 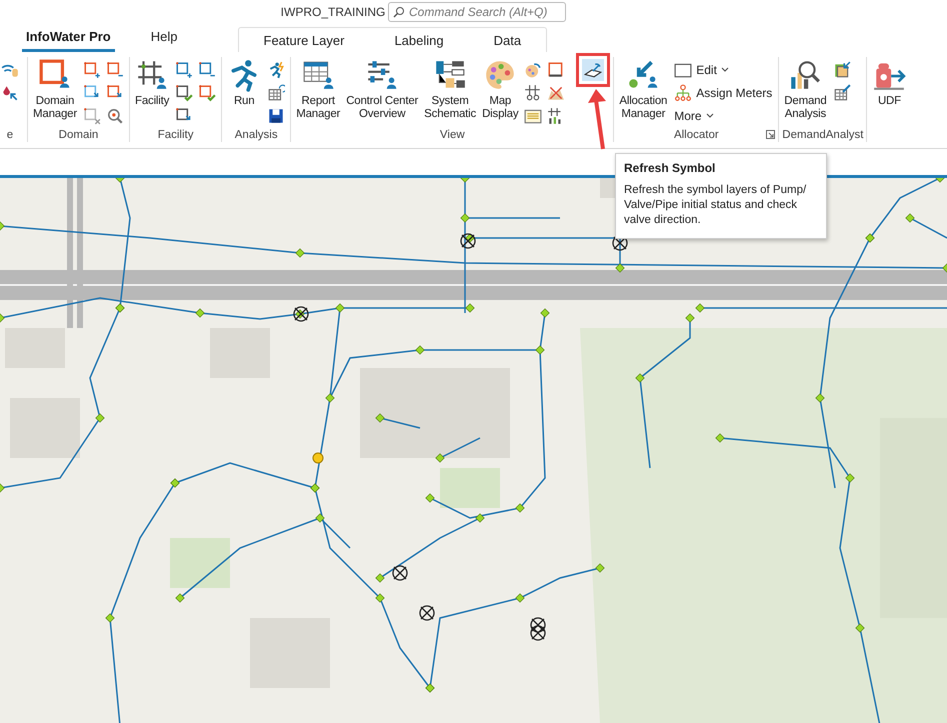 I want to click on layer-refresh-icon, so click(x=593, y=70).